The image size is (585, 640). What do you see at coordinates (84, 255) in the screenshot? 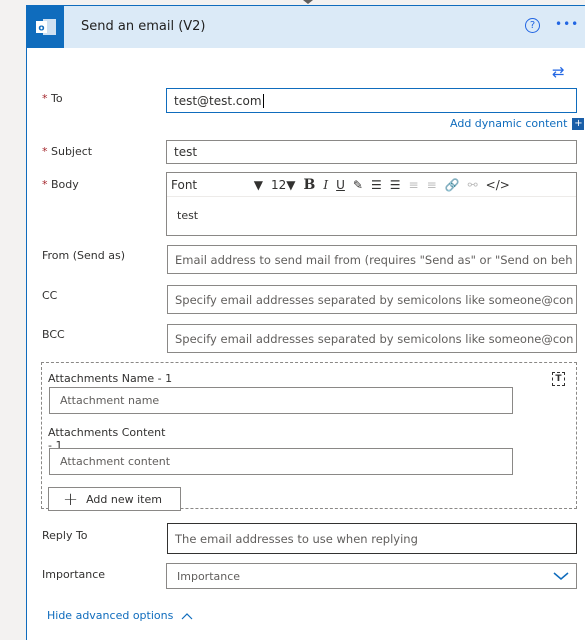
I see `from-label: From (Send as)` at bounding box center [84, 255].